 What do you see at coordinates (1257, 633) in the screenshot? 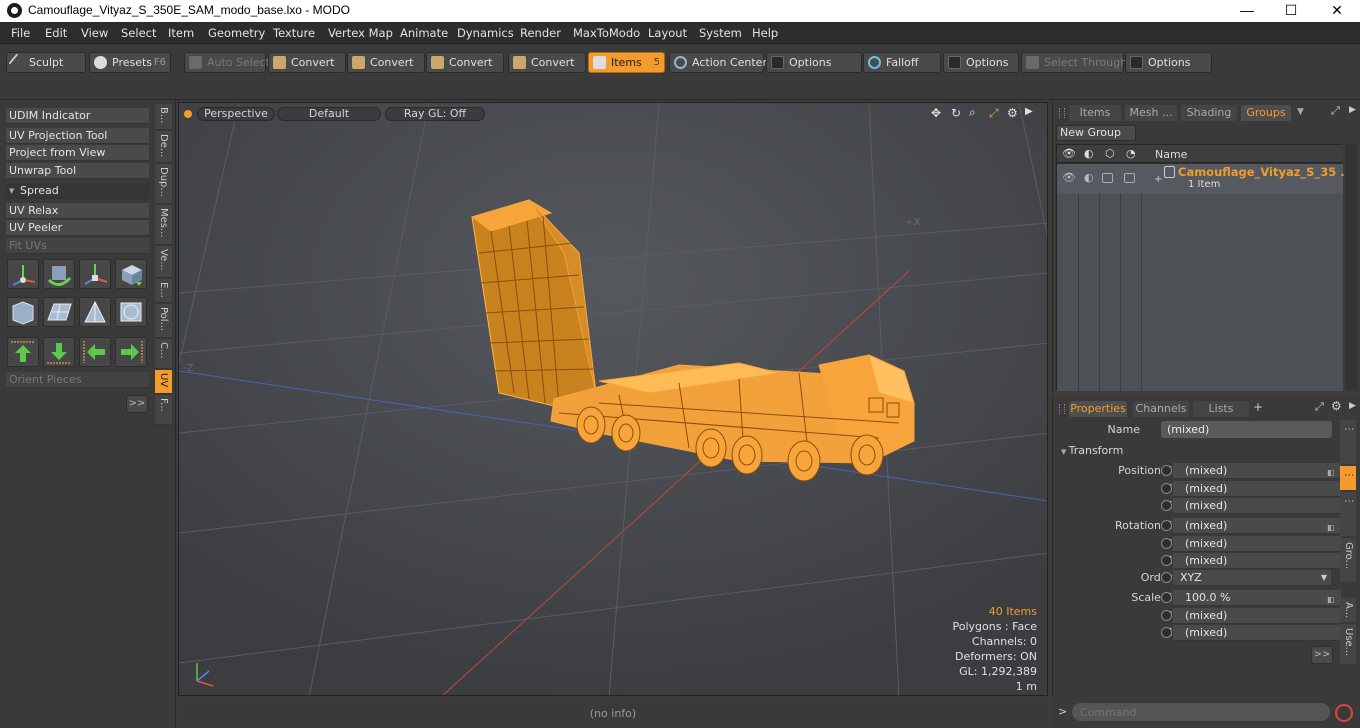
I see `scale-z-field: (mixed)` at bounding box center [1257, 633].